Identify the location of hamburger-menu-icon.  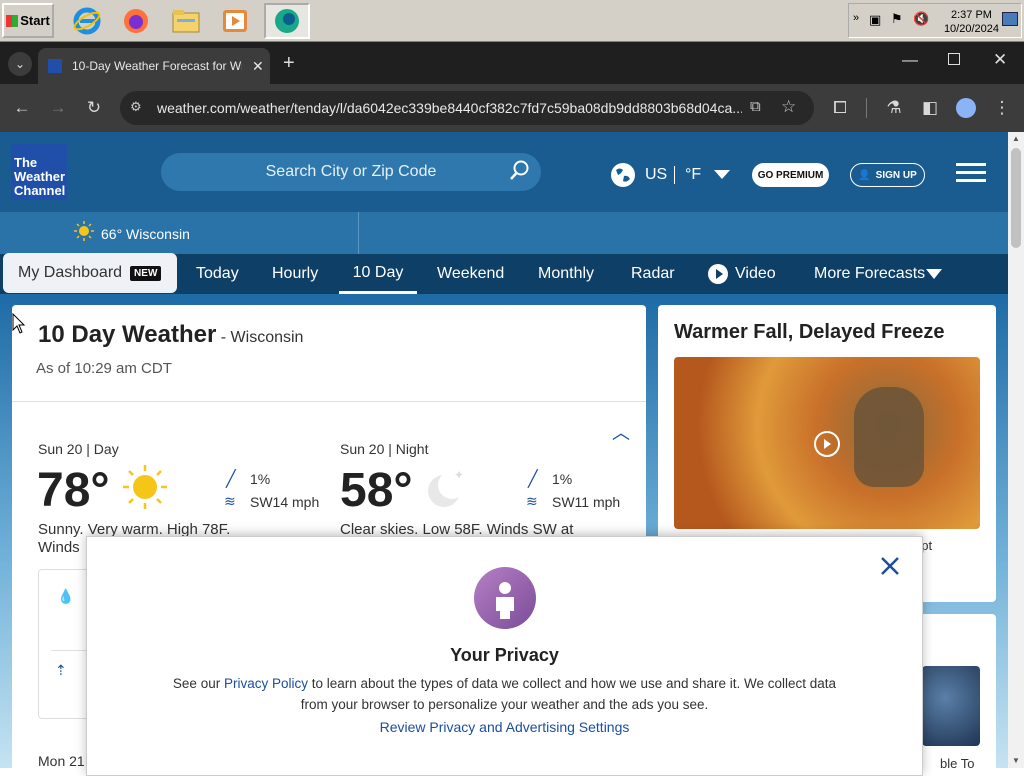
(971, 175).